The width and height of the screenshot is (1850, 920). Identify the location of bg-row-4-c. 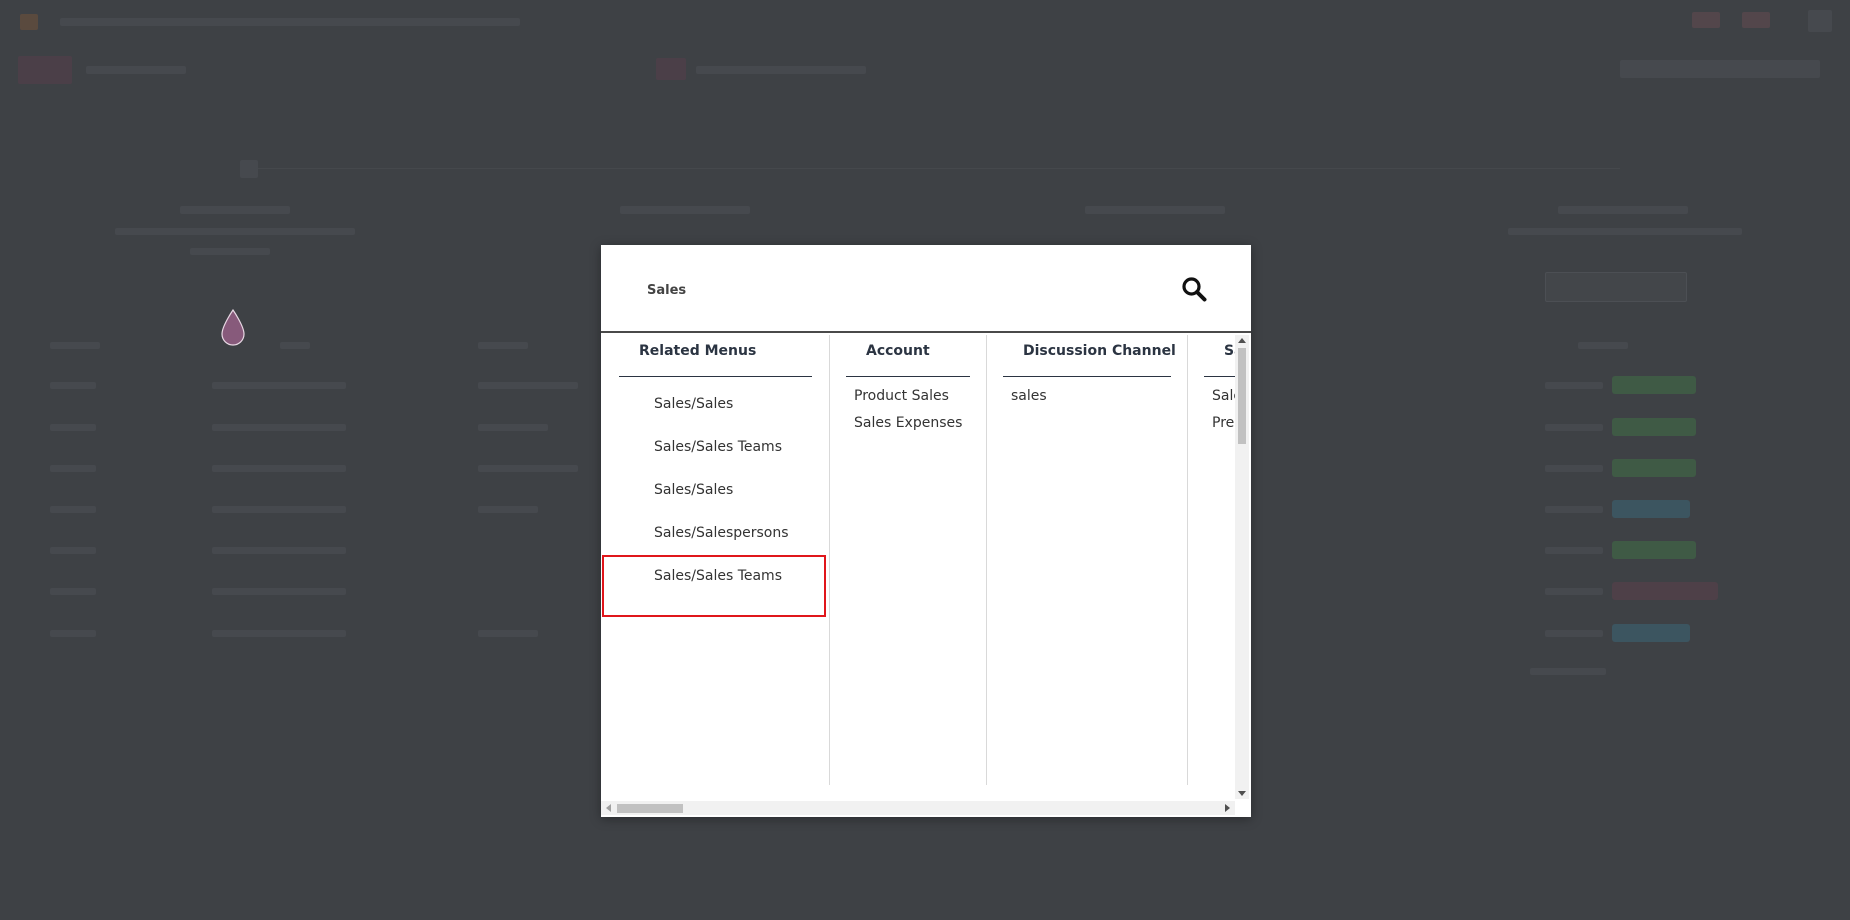
(508, 509).